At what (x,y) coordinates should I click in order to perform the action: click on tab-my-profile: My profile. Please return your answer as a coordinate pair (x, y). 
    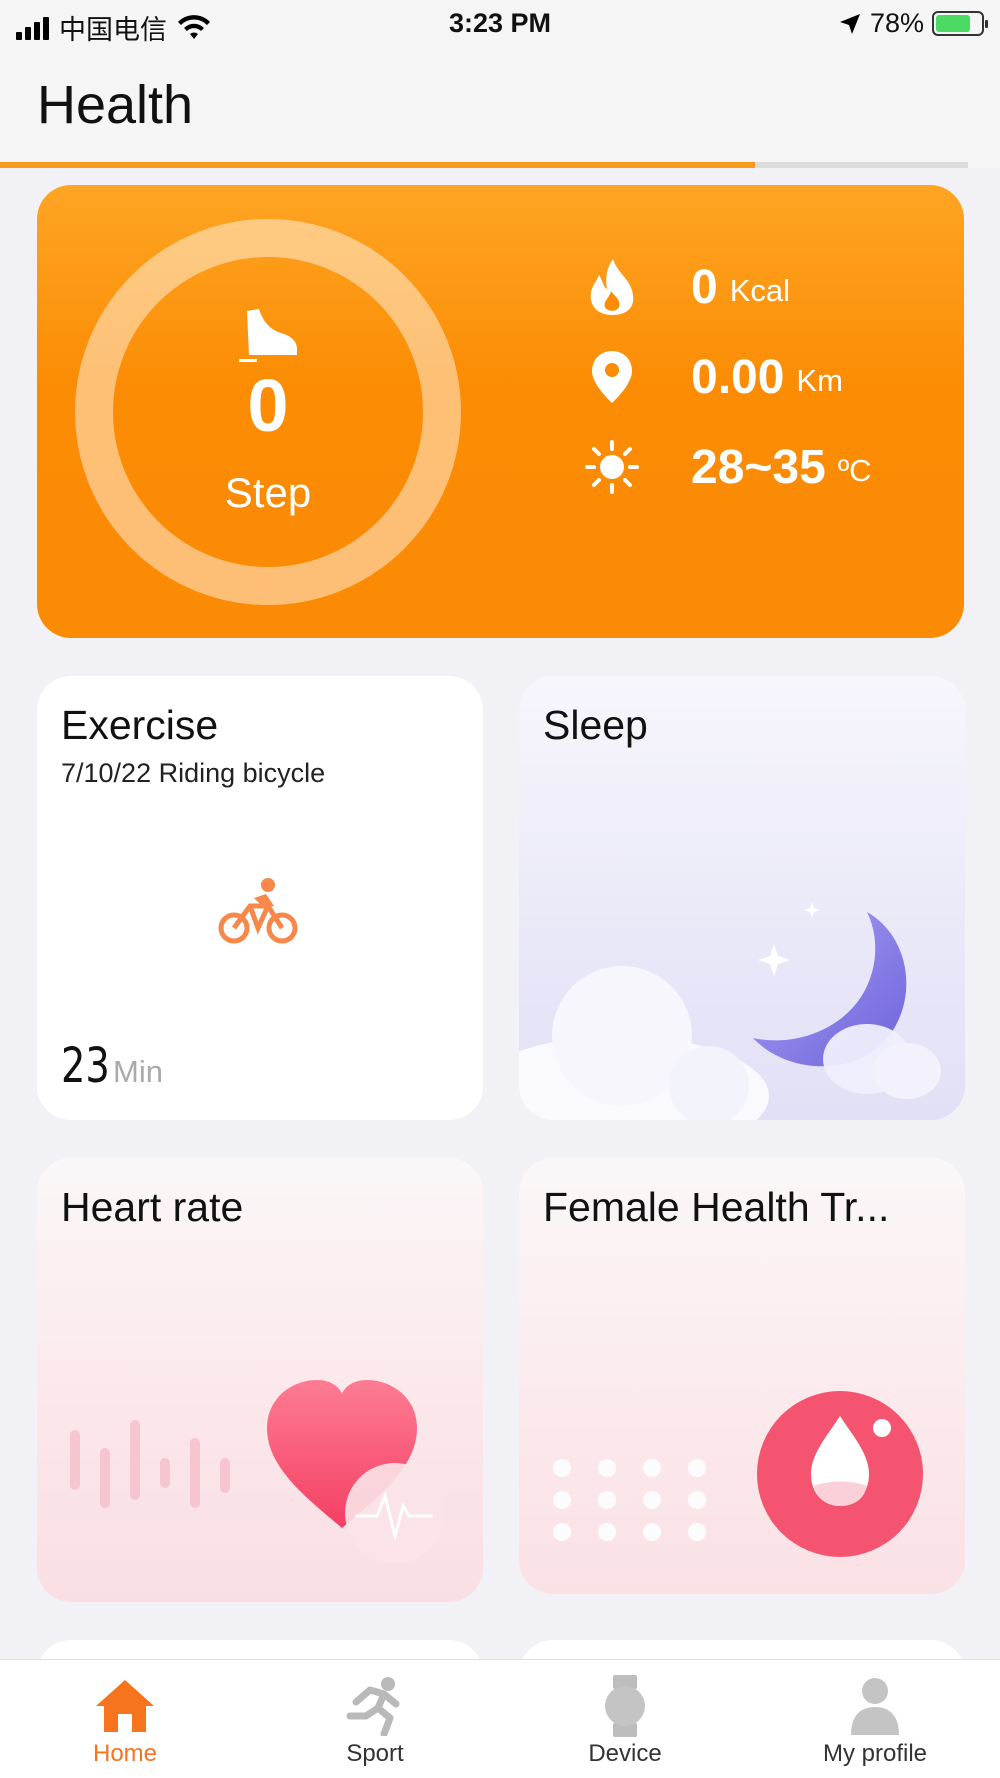
    Looking at the image, I should click on (875, 1719).